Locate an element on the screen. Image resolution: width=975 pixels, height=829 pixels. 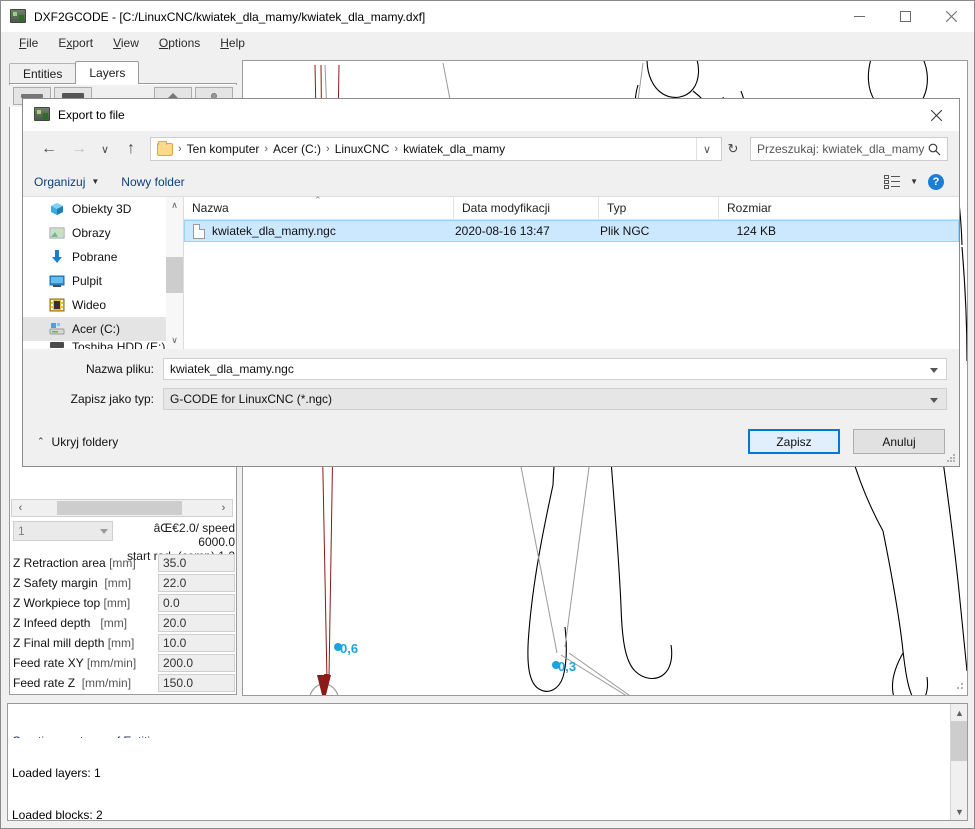
param-row-feed-xy: Feed rate XY [mm/min] 200.0 is located at coordinates (124, 663).